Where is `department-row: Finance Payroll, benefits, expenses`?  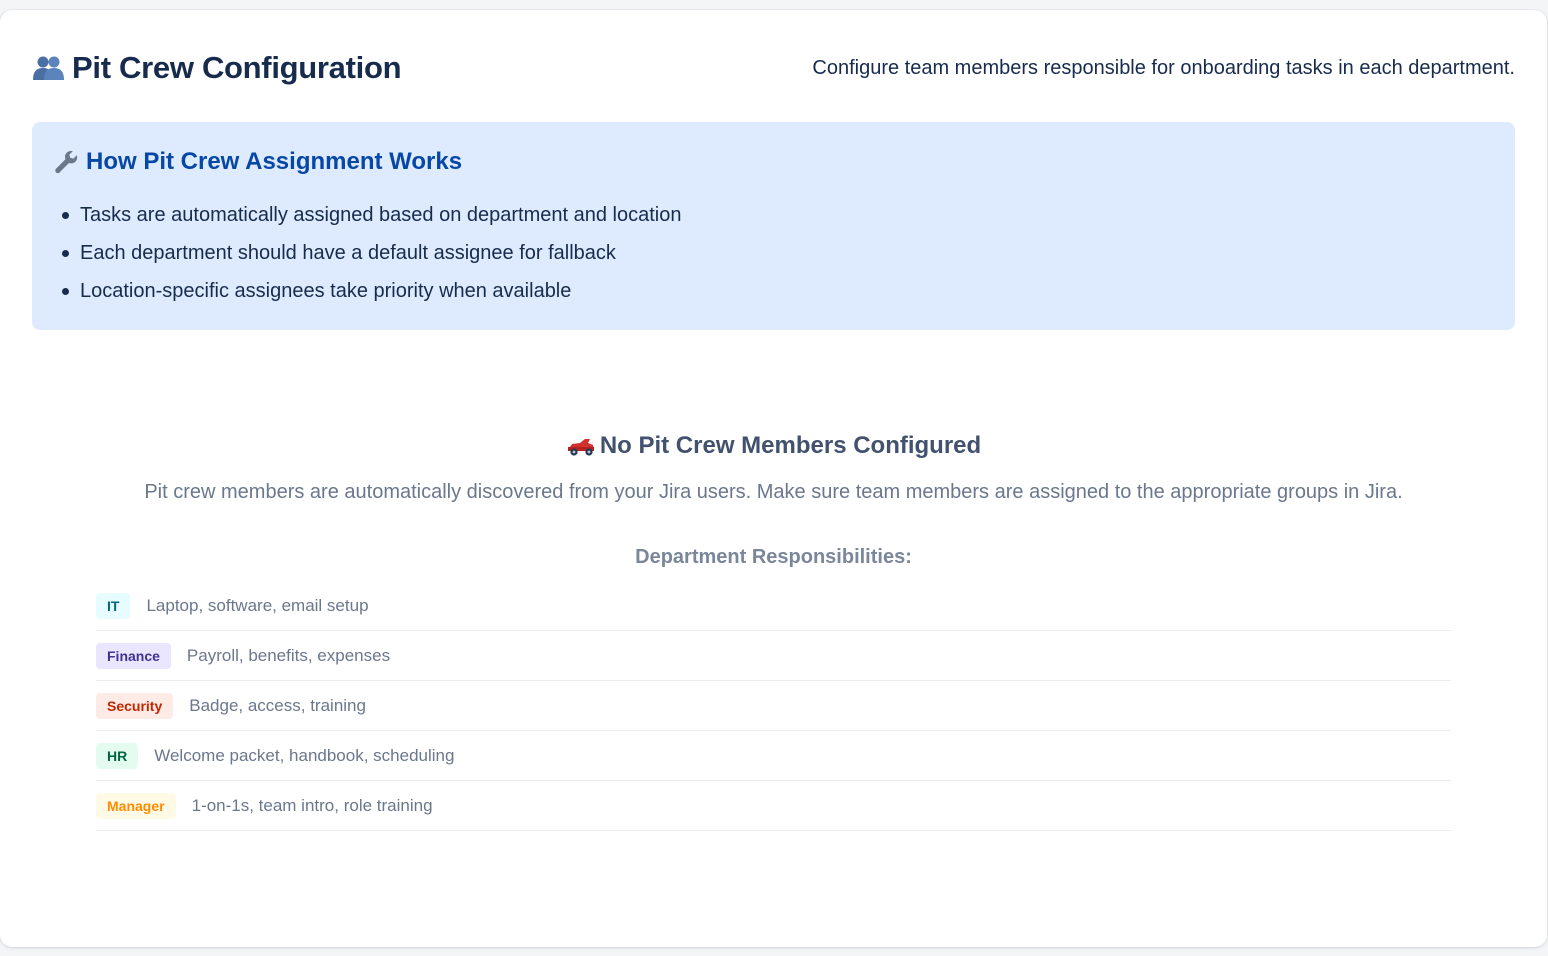
department-row: Finance Payroll, benefits, expenses is located at coordinates (773, 656).